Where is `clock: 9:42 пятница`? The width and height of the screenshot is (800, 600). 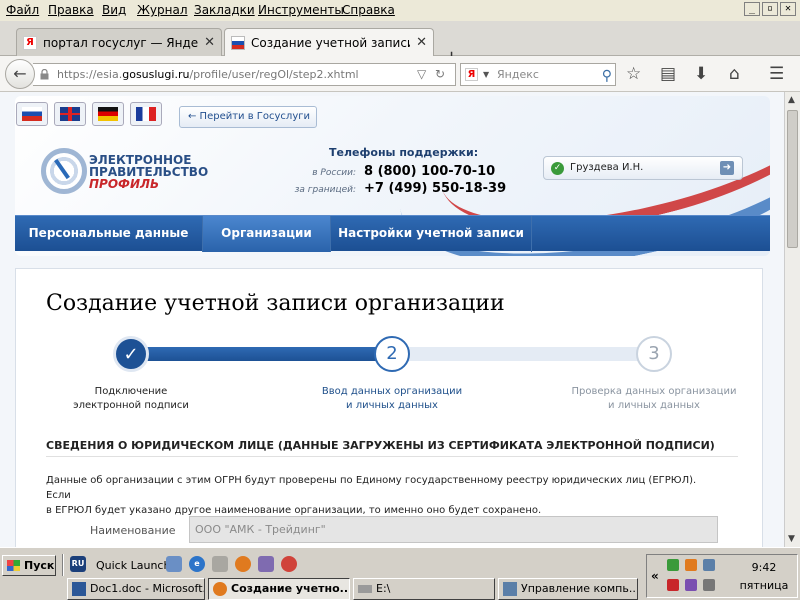 clock: 9:42 пятница is located at coordinates (764, 577).